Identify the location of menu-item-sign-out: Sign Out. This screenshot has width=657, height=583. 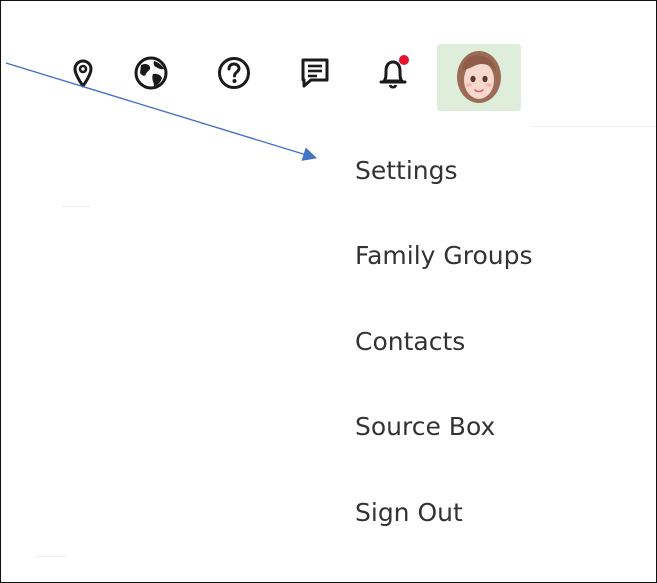
(485, 513).